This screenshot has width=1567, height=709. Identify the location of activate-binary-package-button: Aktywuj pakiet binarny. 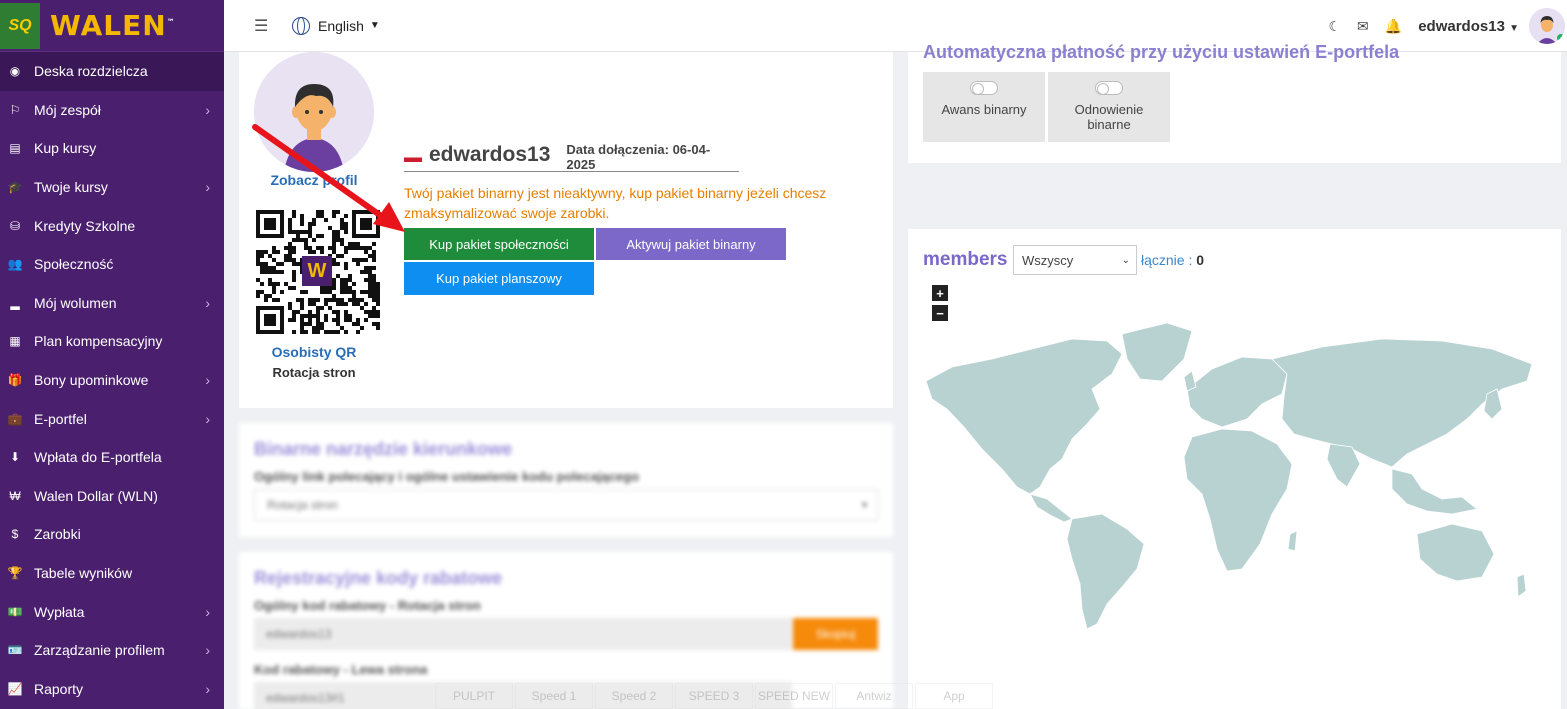
(691, 244).